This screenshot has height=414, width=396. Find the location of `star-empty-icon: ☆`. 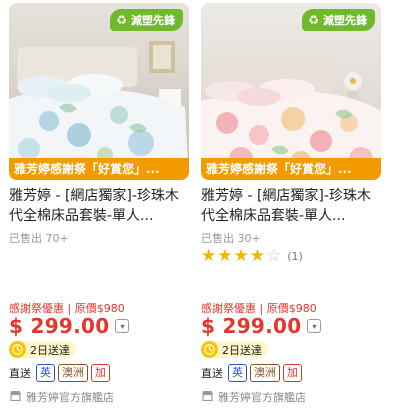

star-empty-icon: ☆ is located at coordinates (274, 256).